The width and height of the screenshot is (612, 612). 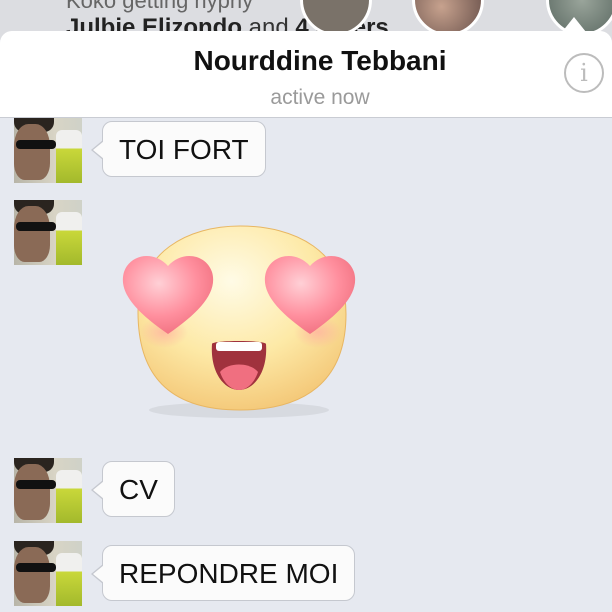 What do you see at coordinates (223, 573) in the screenshot?
I see `message-bubble: REPONDRE MOI` at bounding box center [223, 573].